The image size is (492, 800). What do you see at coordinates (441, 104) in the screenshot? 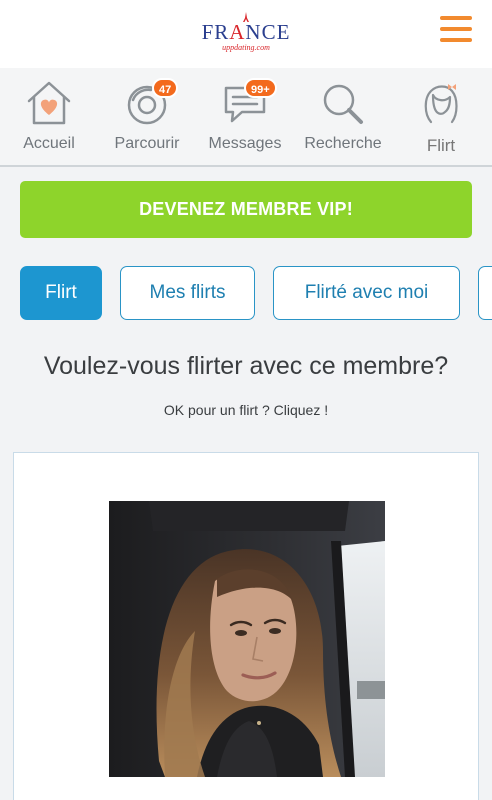
I see `flirt-icon` at bounding box center [441, 104].